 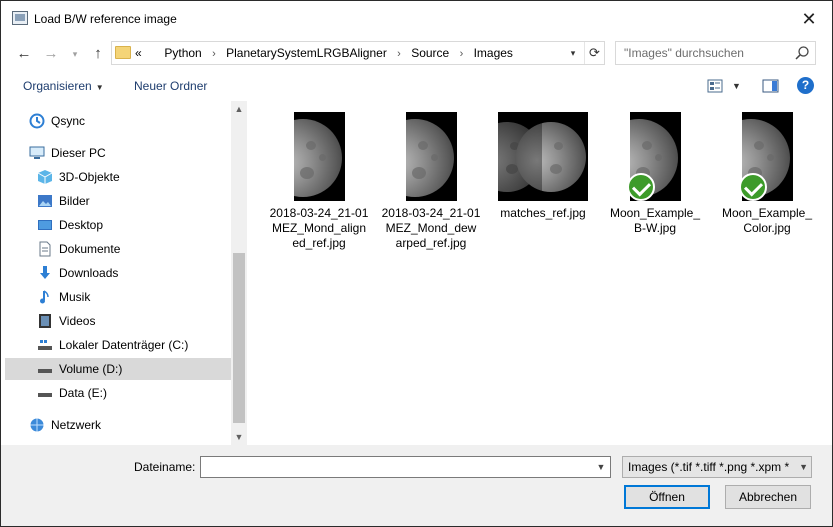 What do you see at coordinates (667, 497) in the screenshot?
I see `open-button: Öffnen` at bounding box center [667, 497].